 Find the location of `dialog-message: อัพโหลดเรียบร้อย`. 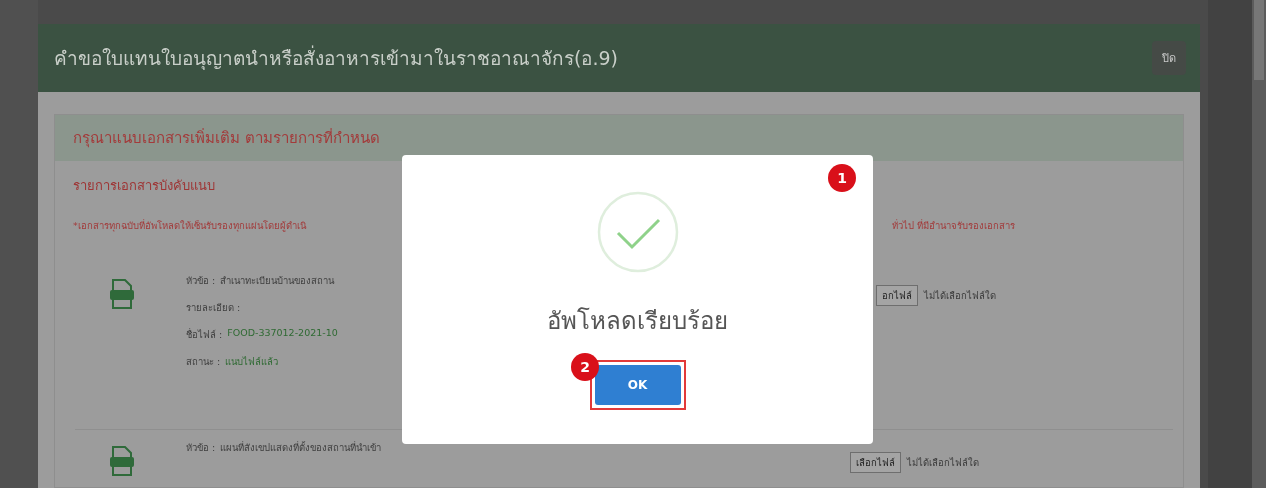

dialog-message: อัพโหลดเรียบร้อย is located at coordinates (637, 321).